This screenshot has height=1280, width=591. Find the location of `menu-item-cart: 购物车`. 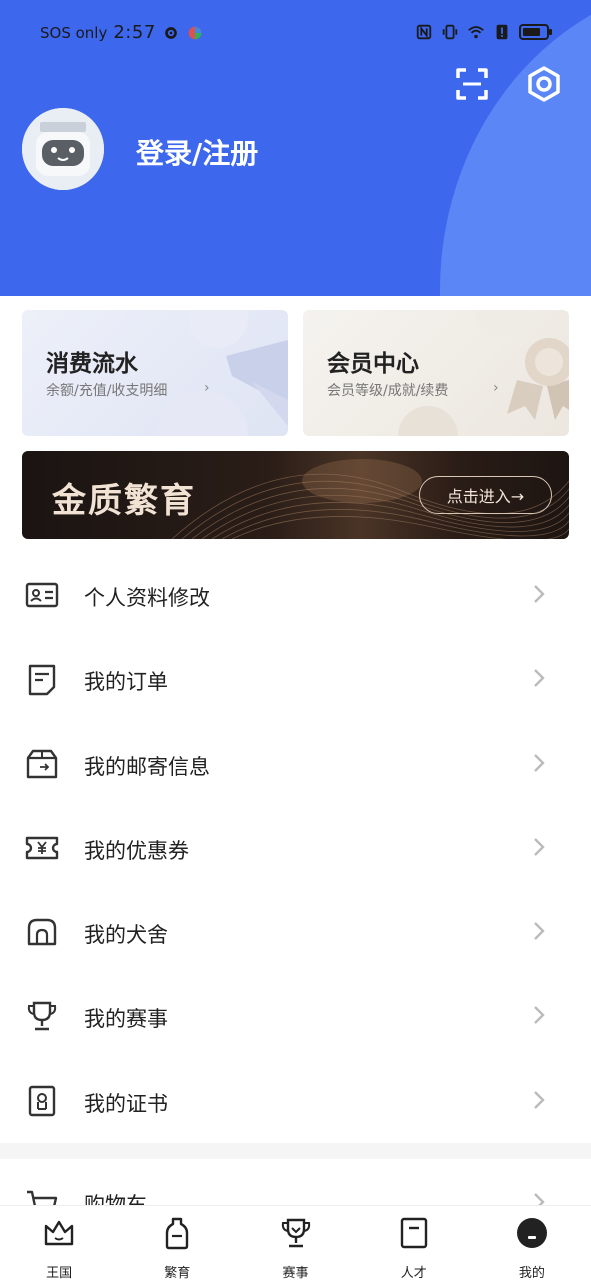

menu-item-cart: 购物车 is located at coordinates (295, 1184).